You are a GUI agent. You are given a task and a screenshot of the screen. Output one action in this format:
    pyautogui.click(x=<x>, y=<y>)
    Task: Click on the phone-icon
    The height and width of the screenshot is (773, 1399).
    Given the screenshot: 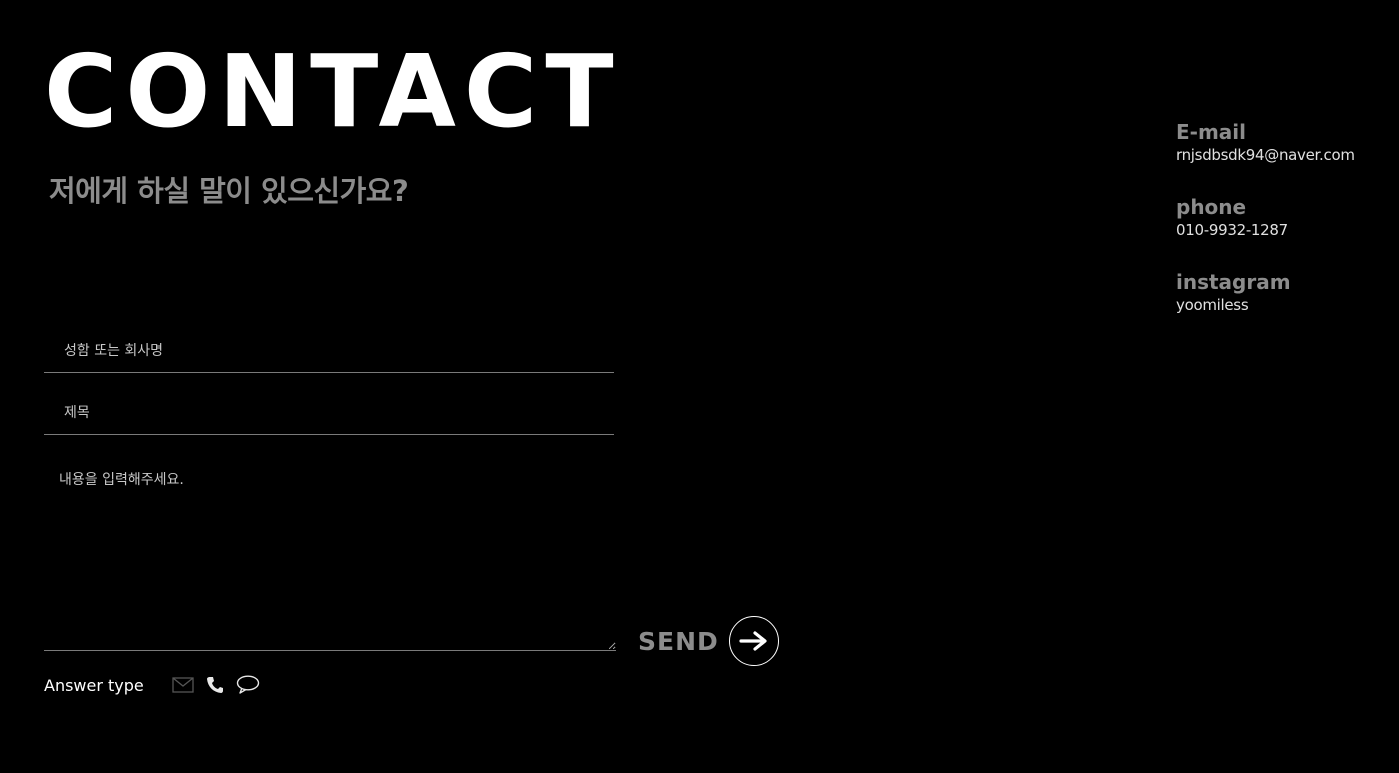 What is the action you would take?
    pyautogui.click(x=215, y=685)
    